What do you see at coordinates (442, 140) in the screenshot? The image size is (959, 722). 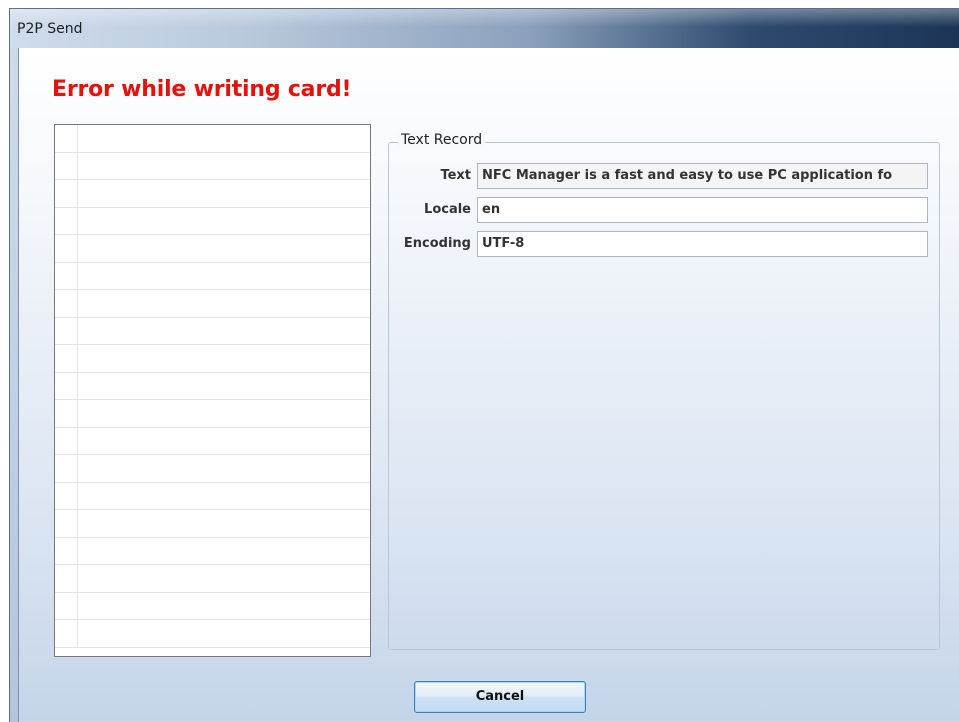 I see `text-record-group-label: Text Record` at bounding box center [442, 140].